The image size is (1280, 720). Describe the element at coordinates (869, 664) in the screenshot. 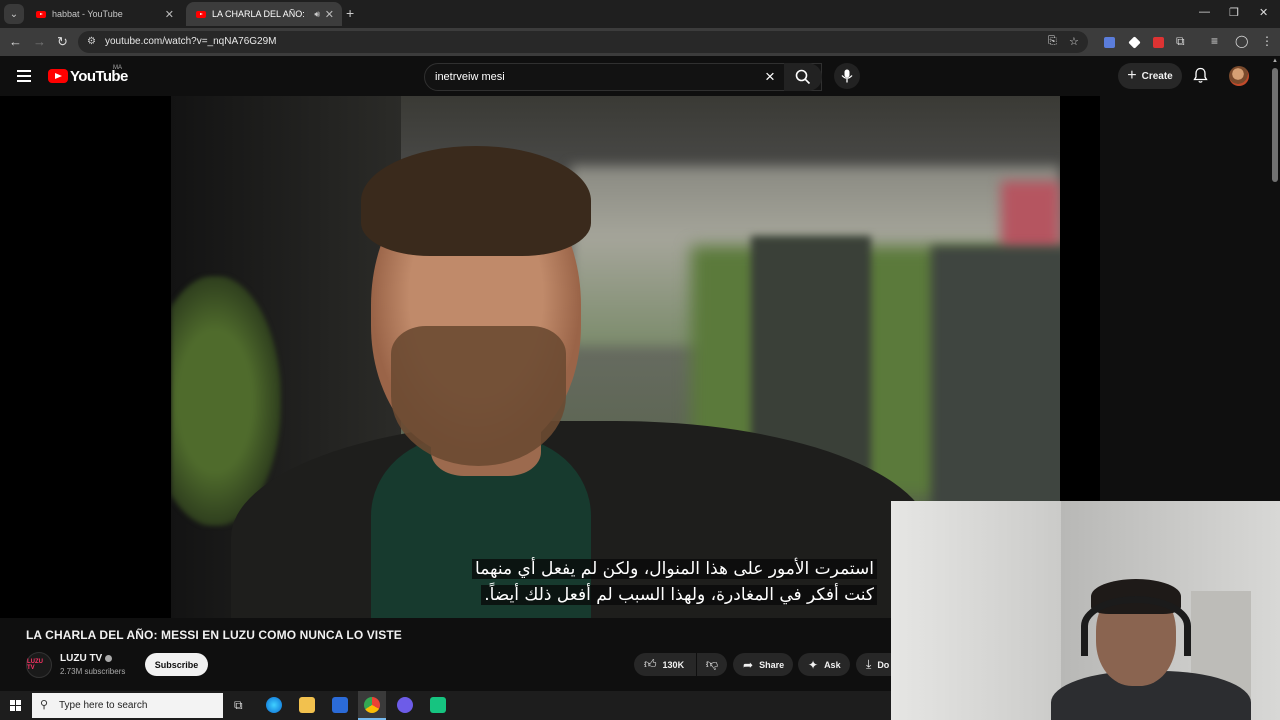

I see `download-icon: ⤓` at that location.